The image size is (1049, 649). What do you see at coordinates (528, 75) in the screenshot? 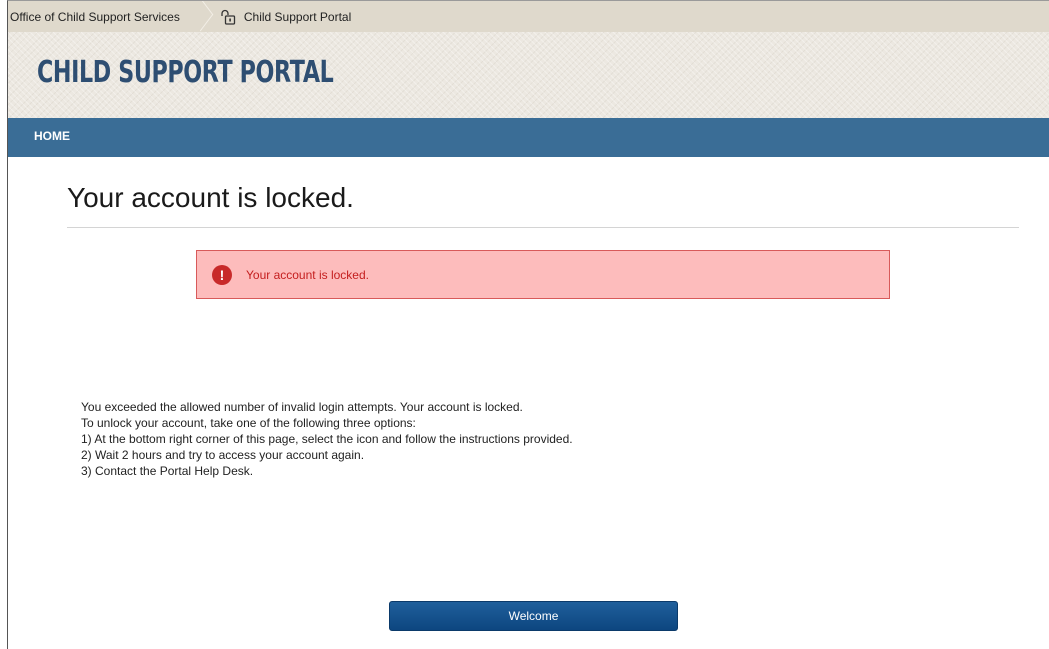
I see `site-header: CHILD SUPPORT PORTAL` at bounding box center [528, 75].